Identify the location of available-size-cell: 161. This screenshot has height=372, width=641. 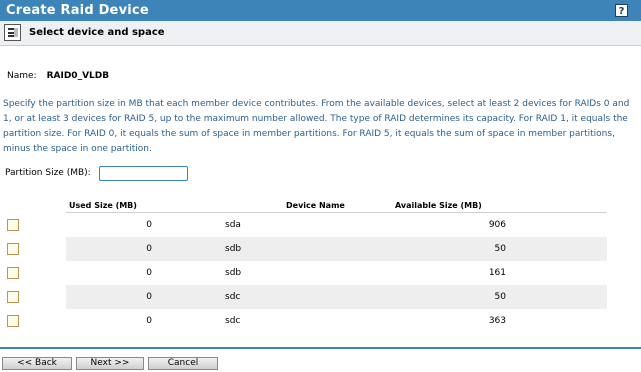
(497, 273).